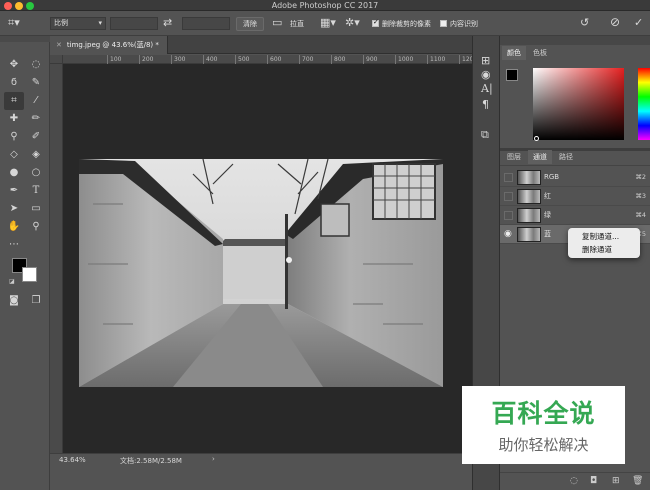  Describe the element at coordinates (487, 88) in the screenshot. I see `character-panel-icon: A|` at that location.